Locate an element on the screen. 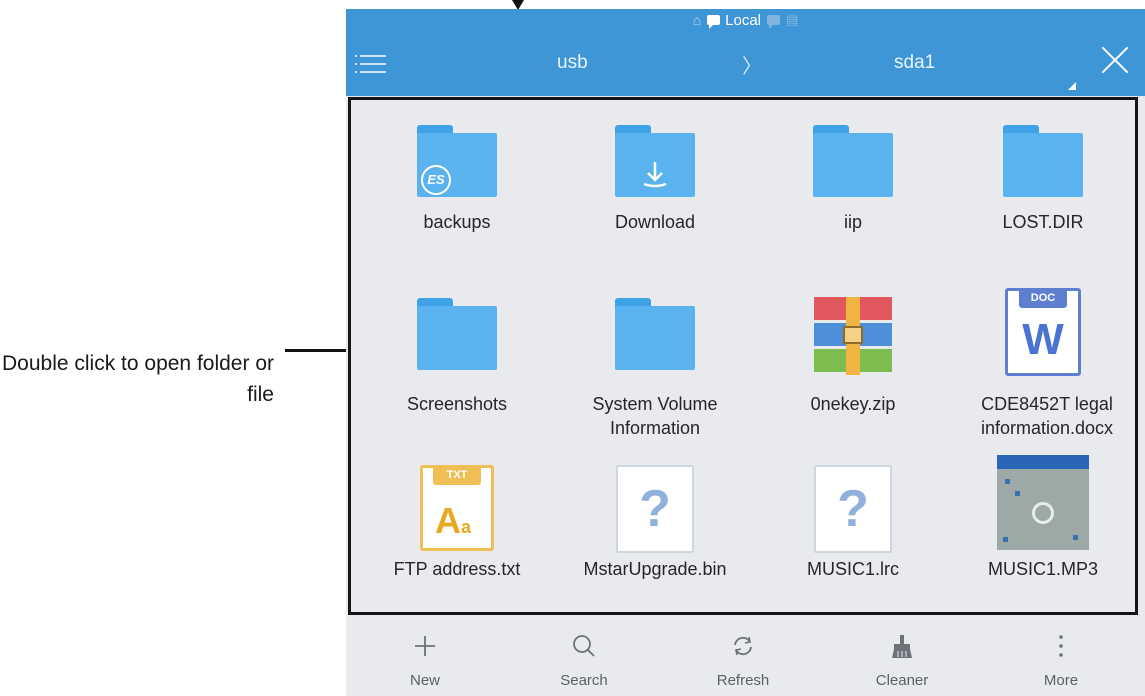  file-item-legal-information-docx: DOC W CDE8452T legal information.docx is located at coordinates (1043, 360).